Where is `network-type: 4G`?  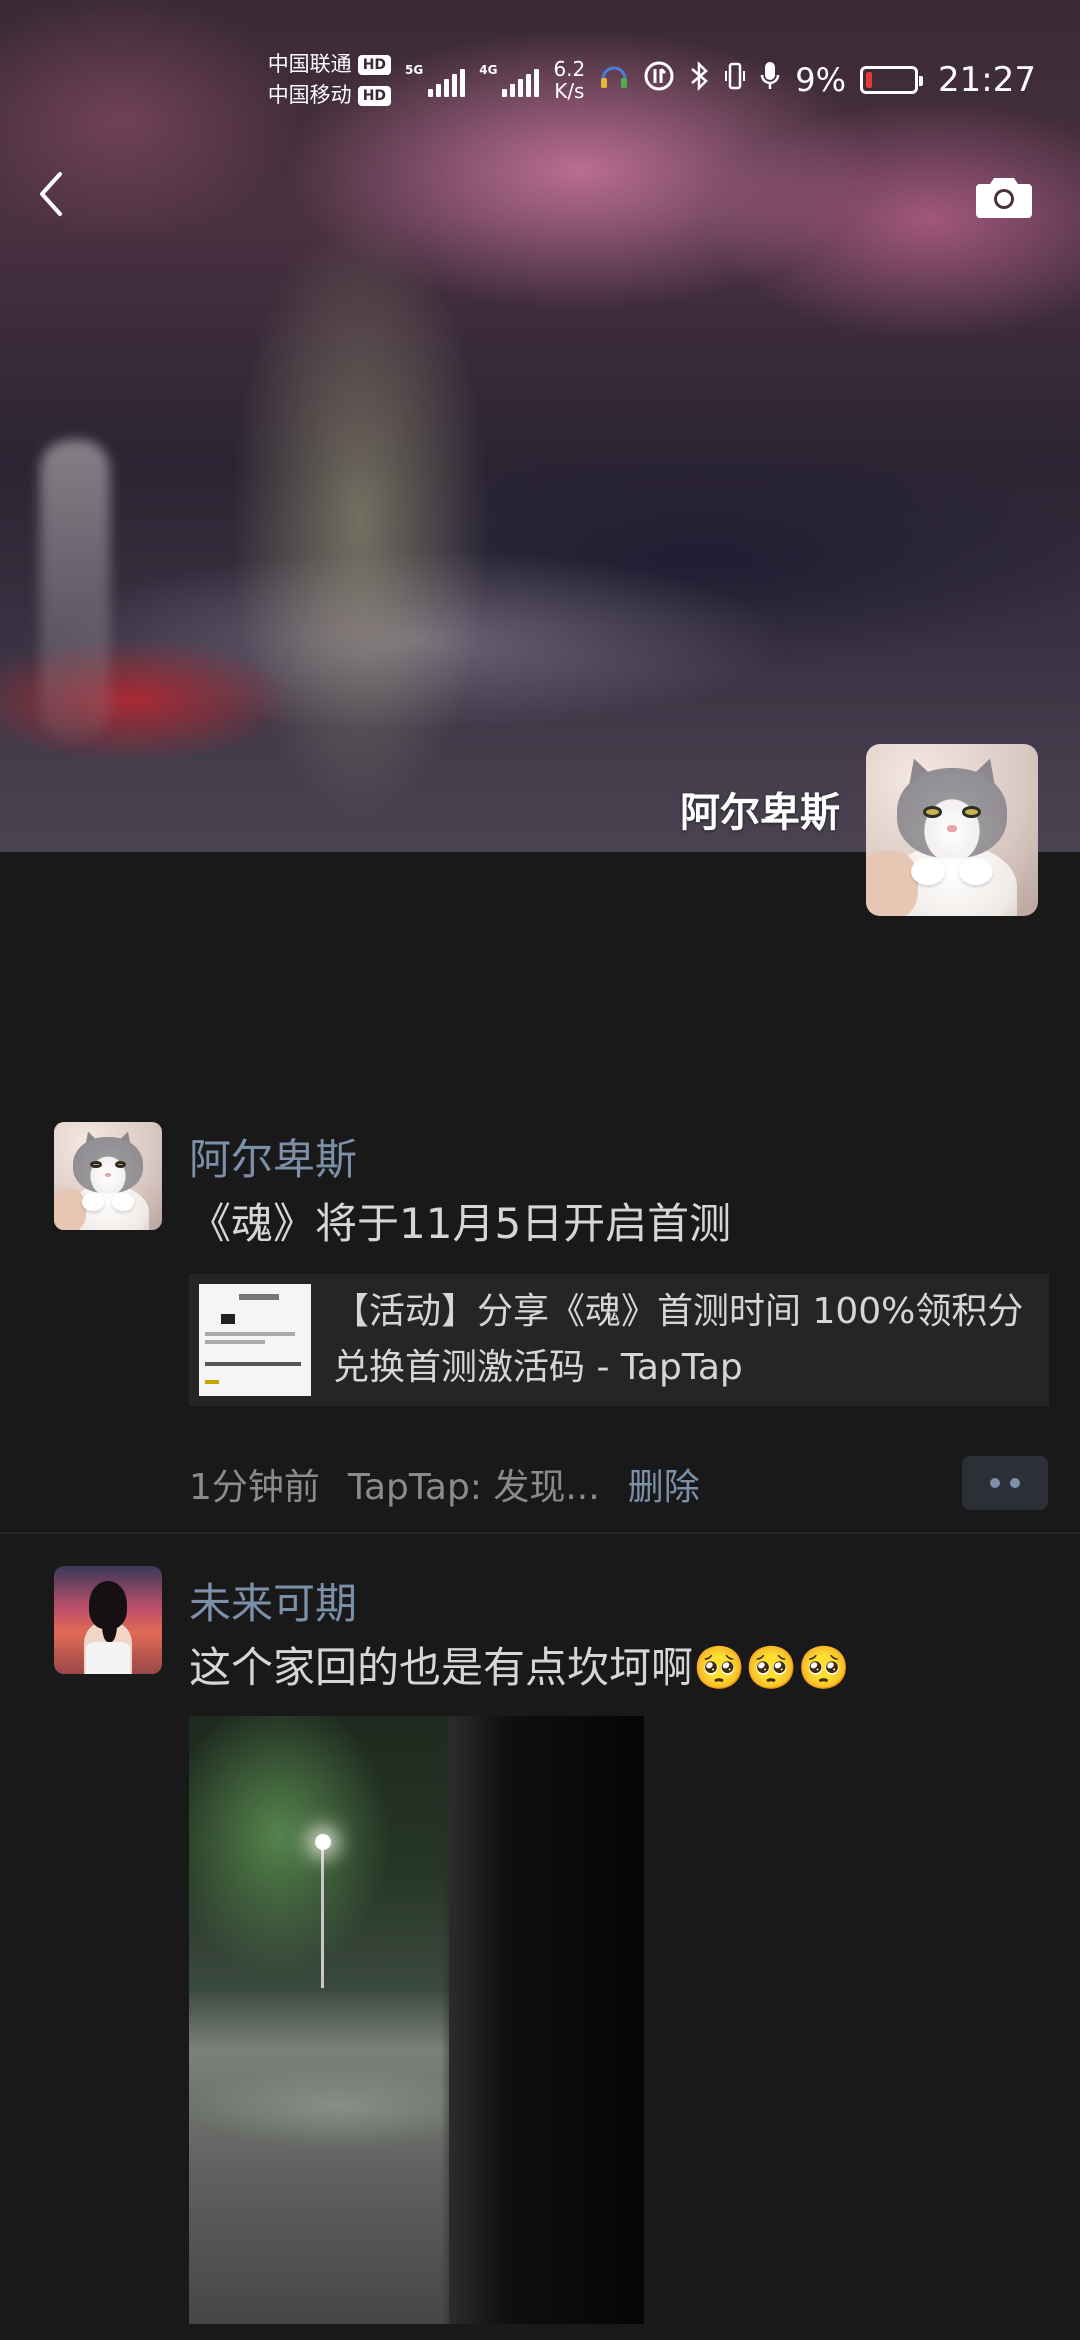 network-type: 4G is located at coordinates (488, 70).